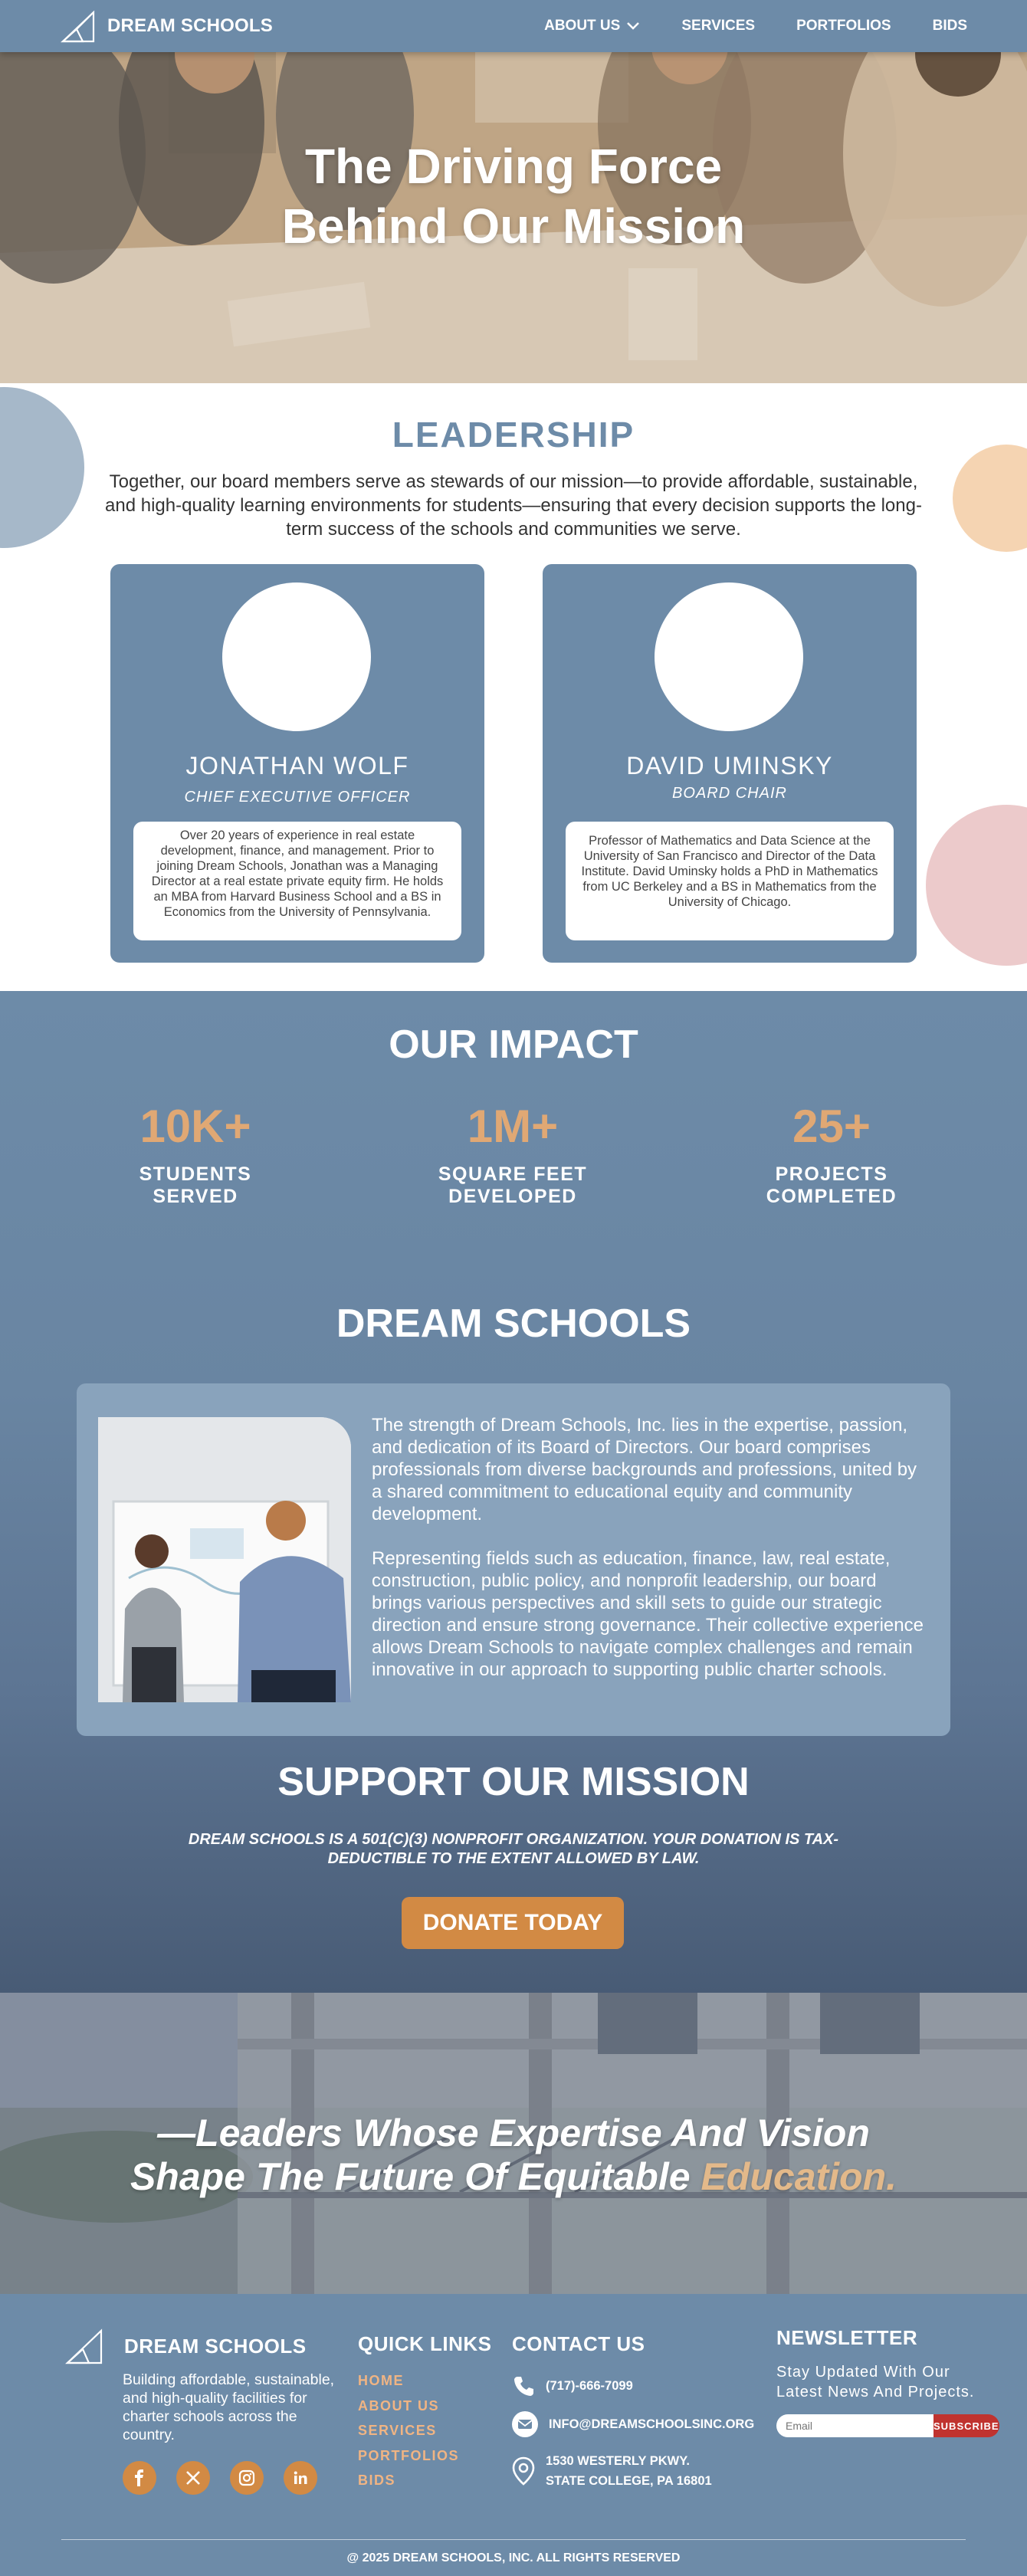  What do you see at coordinates (195, 1196) in the screenshot?
I see `stat-label-line2: SERVED` at bounding box center [195, 1196].